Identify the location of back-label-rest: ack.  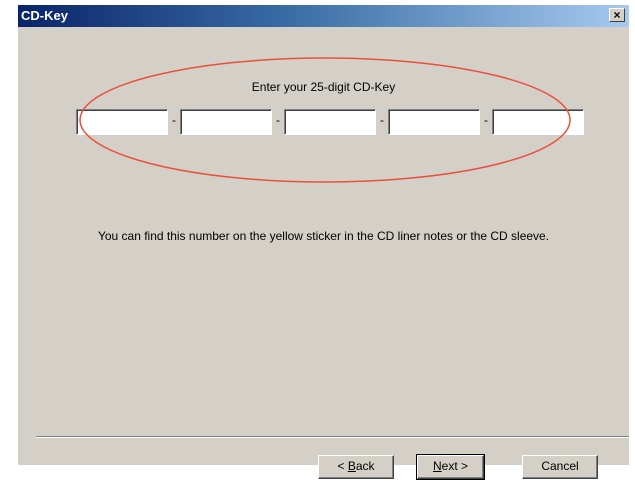
(365, 466).